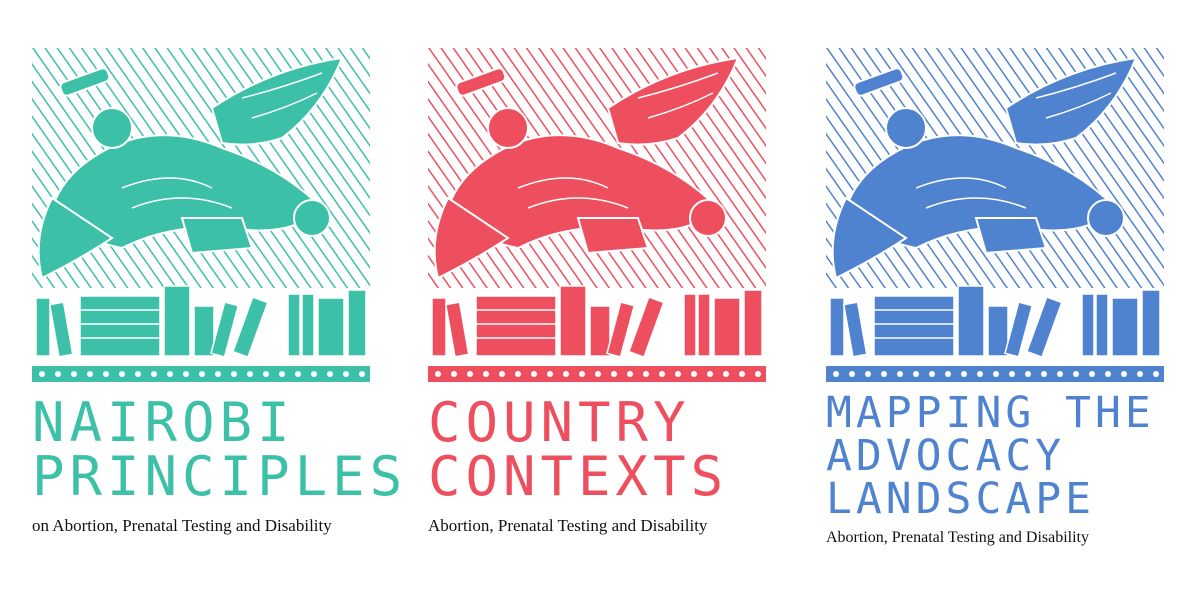  Describe the element at coordinates (960, 499) in the screenshot. I see `title-line: LANDSCAPE` at that location.